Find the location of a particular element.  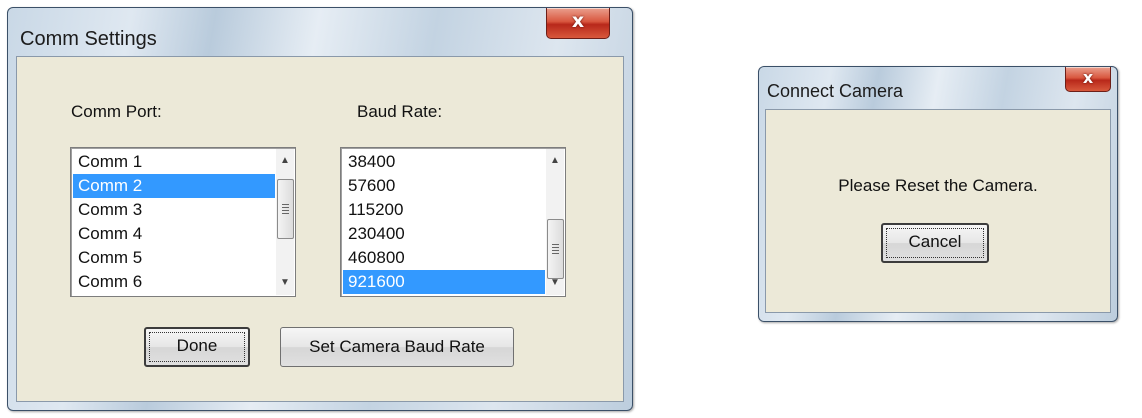

baud-rate-listbox: 38400 57600 115200 230400 460800 921600 ▲ ▼ is located at coordinates (453, 222).